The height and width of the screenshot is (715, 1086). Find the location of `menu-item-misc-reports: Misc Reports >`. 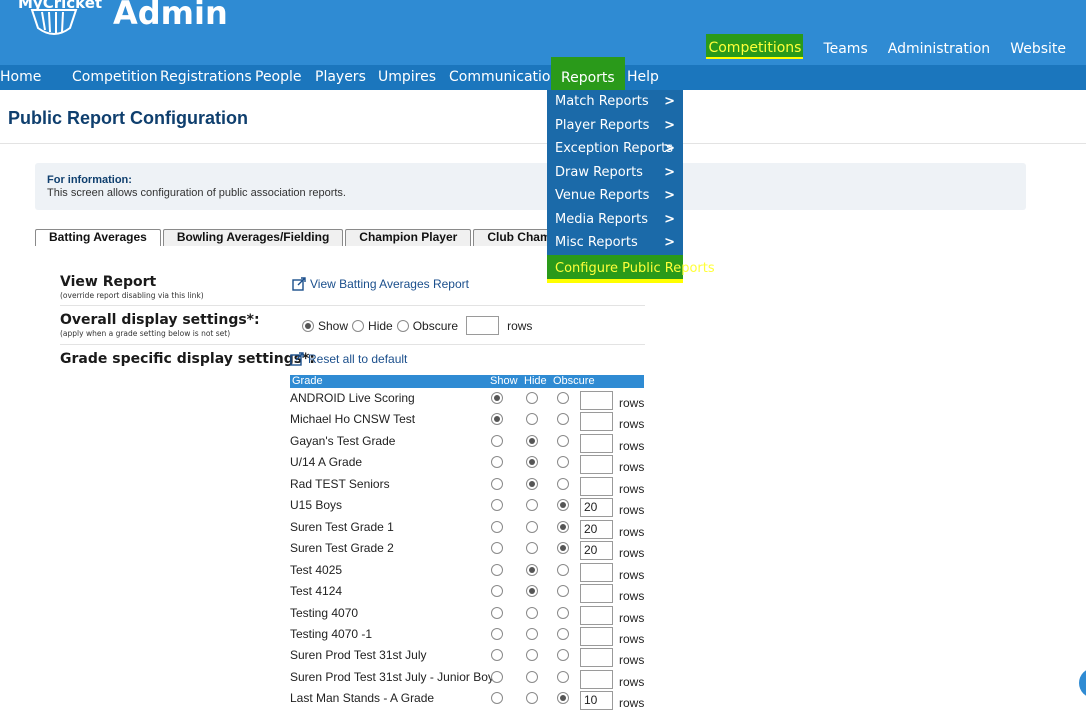

menu-item-misc-reports: Misc Reports > is located at coordinates (615, 243).